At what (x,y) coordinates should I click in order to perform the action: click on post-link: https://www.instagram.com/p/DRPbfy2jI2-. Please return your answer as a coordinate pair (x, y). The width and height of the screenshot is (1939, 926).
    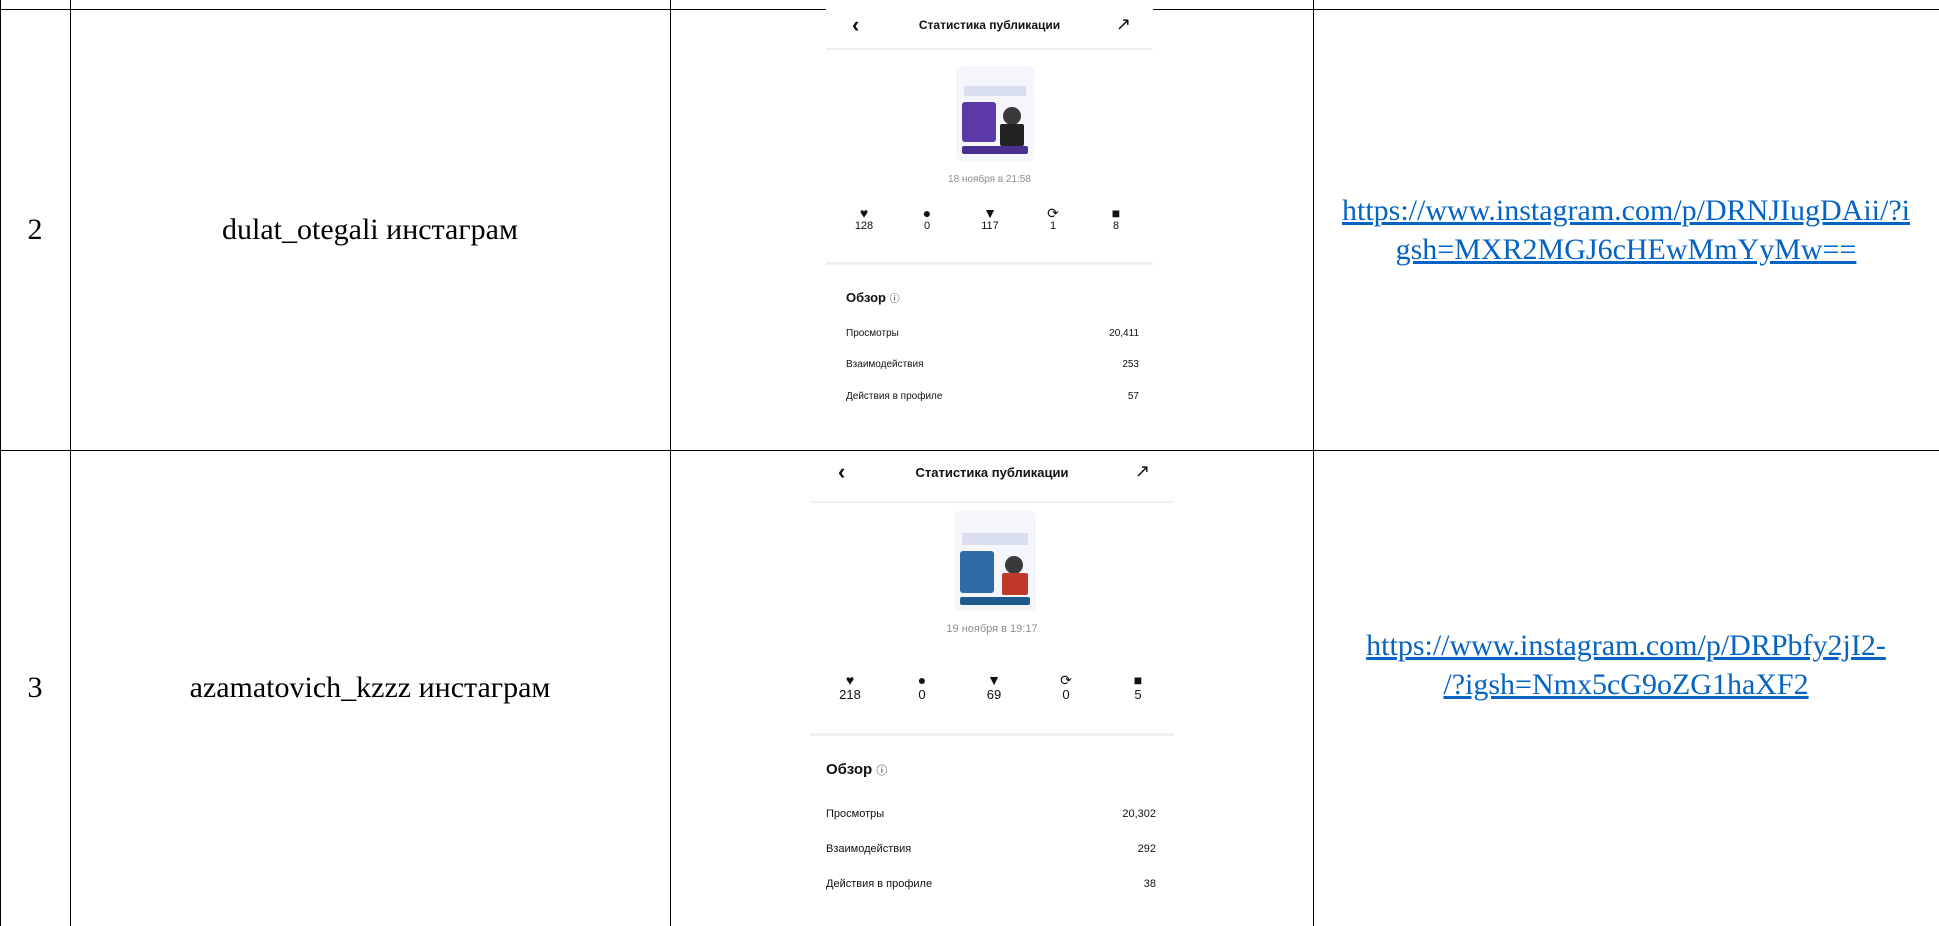
    Looking at the image, I should click on (1626, 645).